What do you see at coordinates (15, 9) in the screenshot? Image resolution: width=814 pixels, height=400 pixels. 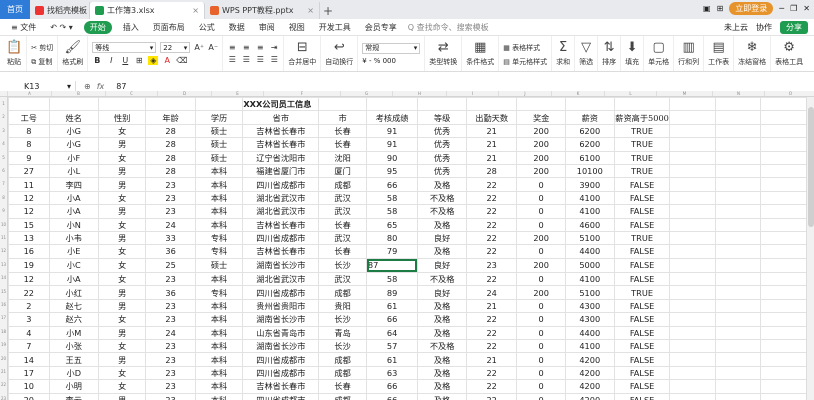 I see `home-tab: 首页` at bounding box center [15, 9].